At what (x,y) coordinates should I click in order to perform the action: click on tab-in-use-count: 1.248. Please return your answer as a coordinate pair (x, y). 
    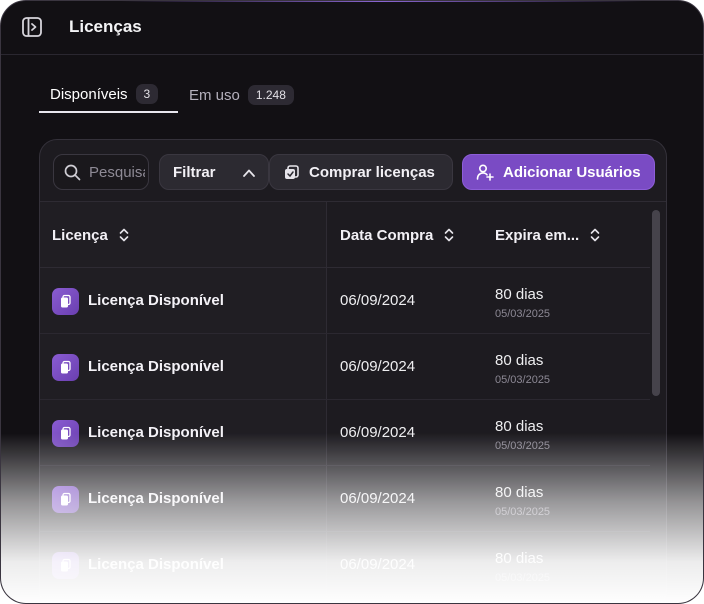
    Looking at the image, I should click on (270, 95).